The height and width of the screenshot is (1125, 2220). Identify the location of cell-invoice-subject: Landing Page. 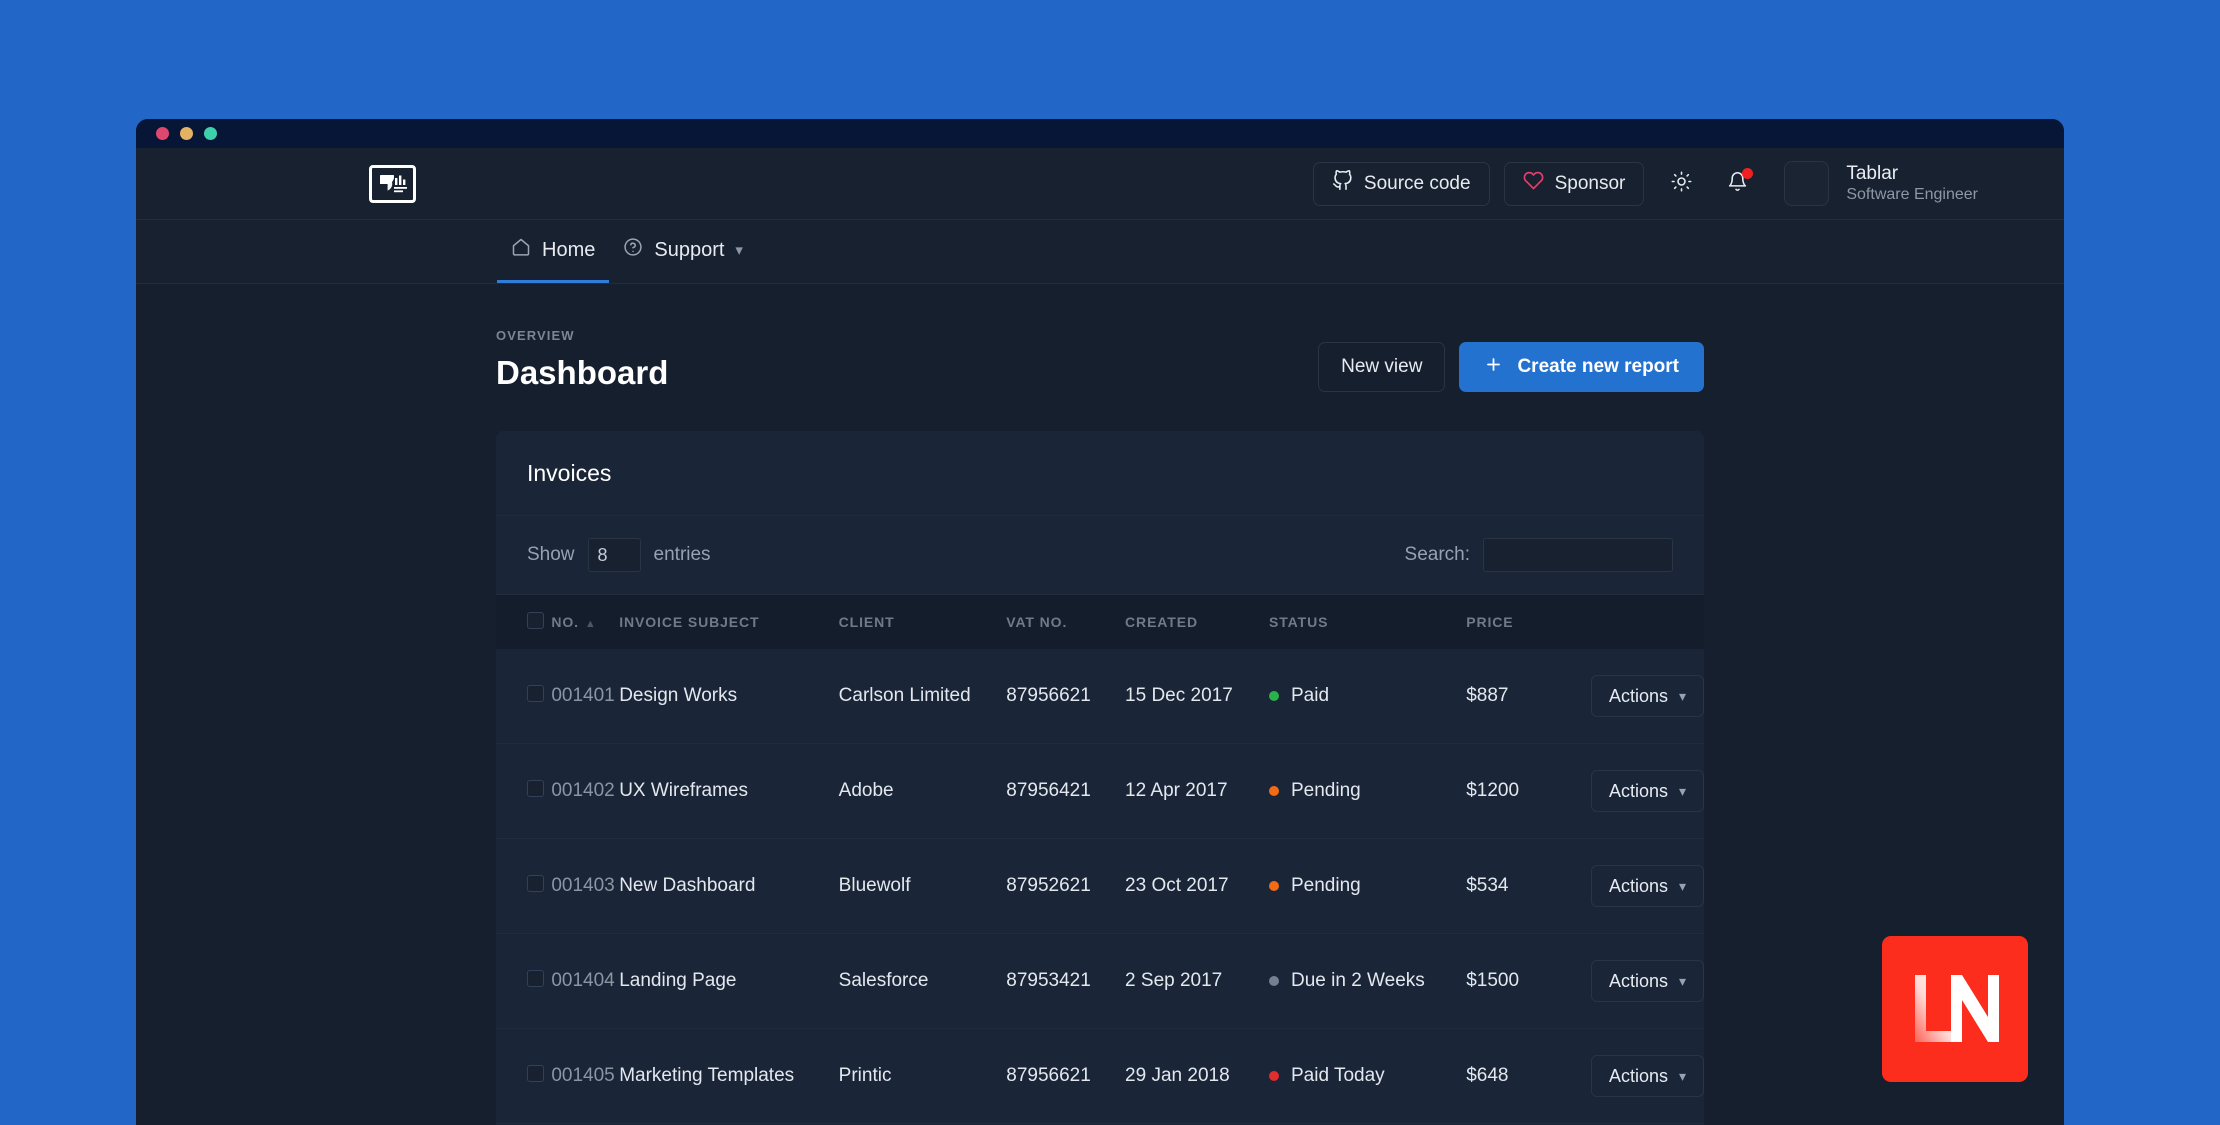
(678, 980).